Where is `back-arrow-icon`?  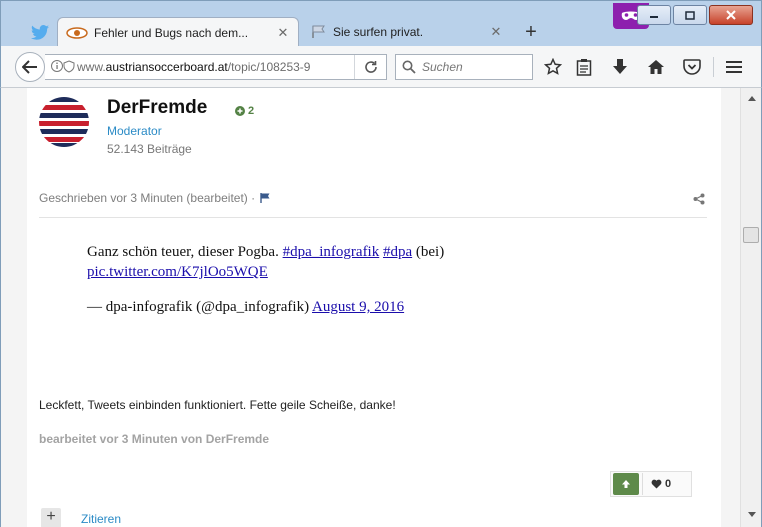
back-arrow-icon is located at coordinates (29, 67).